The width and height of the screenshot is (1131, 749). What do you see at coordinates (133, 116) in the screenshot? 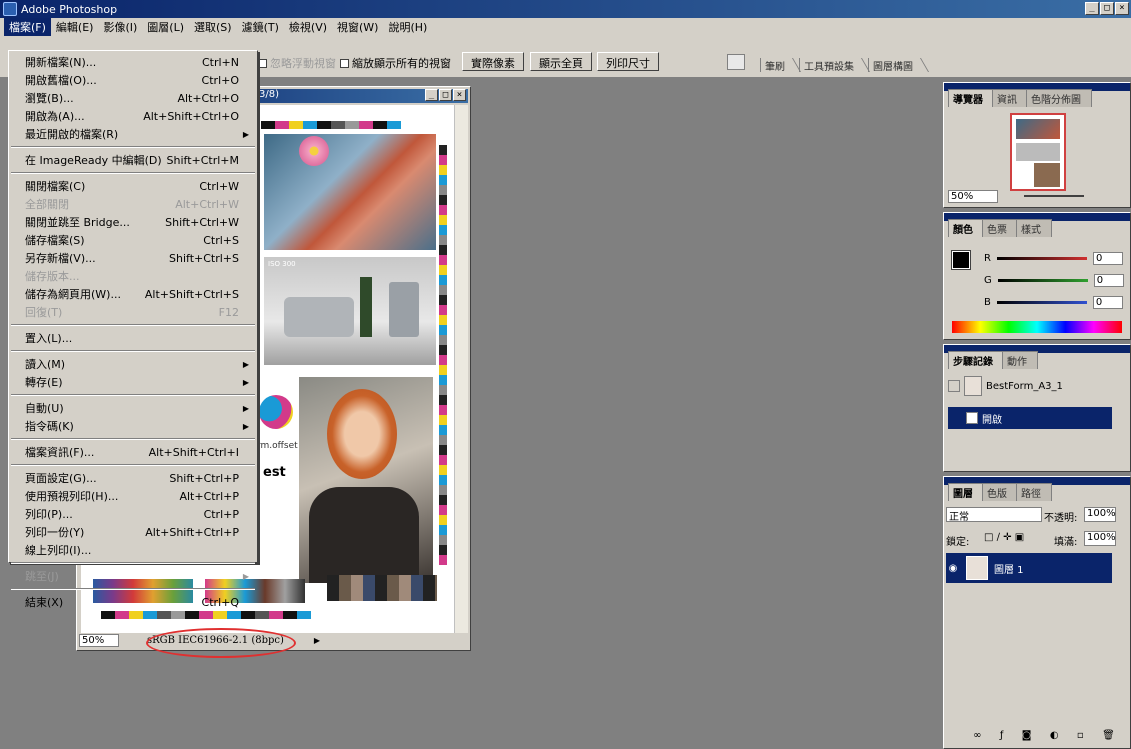
I see `file-menu-item: 開啟為(A)... Alt+Shift+Ctrl+O` at bounding box center [133, 116].